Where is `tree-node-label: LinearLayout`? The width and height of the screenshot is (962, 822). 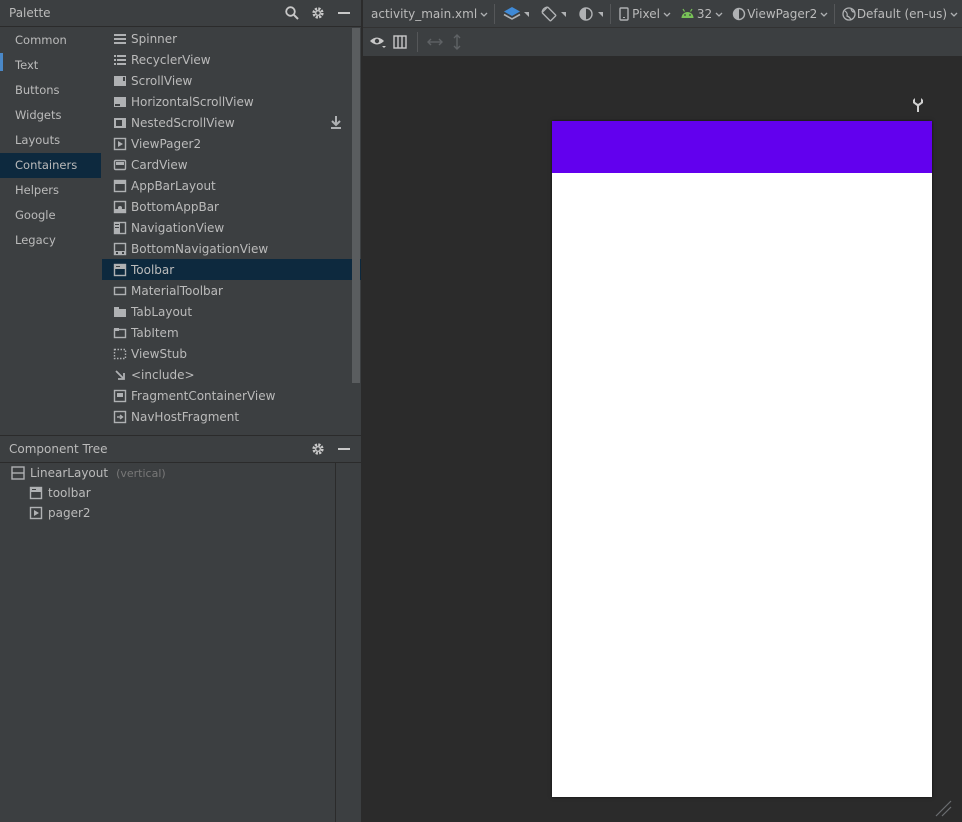
tree-node-label: LinearLayout is located at coordinates (69, 473).